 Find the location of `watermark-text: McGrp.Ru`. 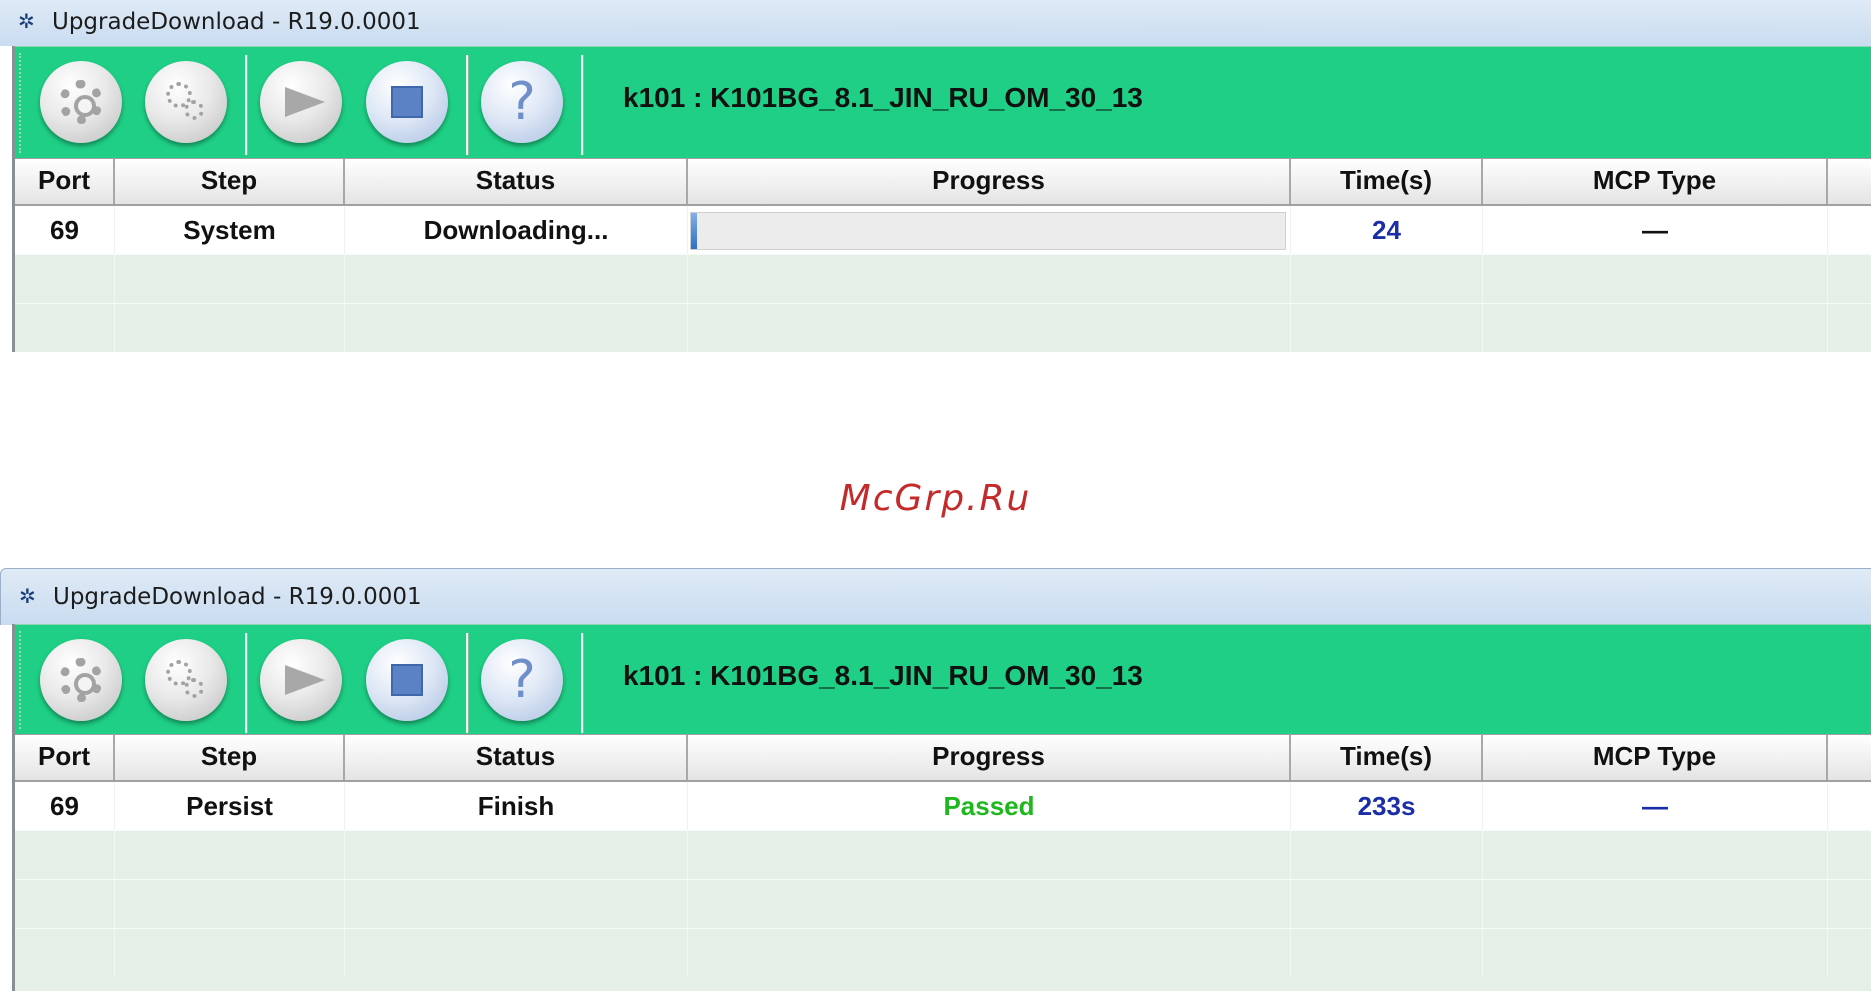

watermark-text: McGrp.Ru is located at coordinates (935, 498).